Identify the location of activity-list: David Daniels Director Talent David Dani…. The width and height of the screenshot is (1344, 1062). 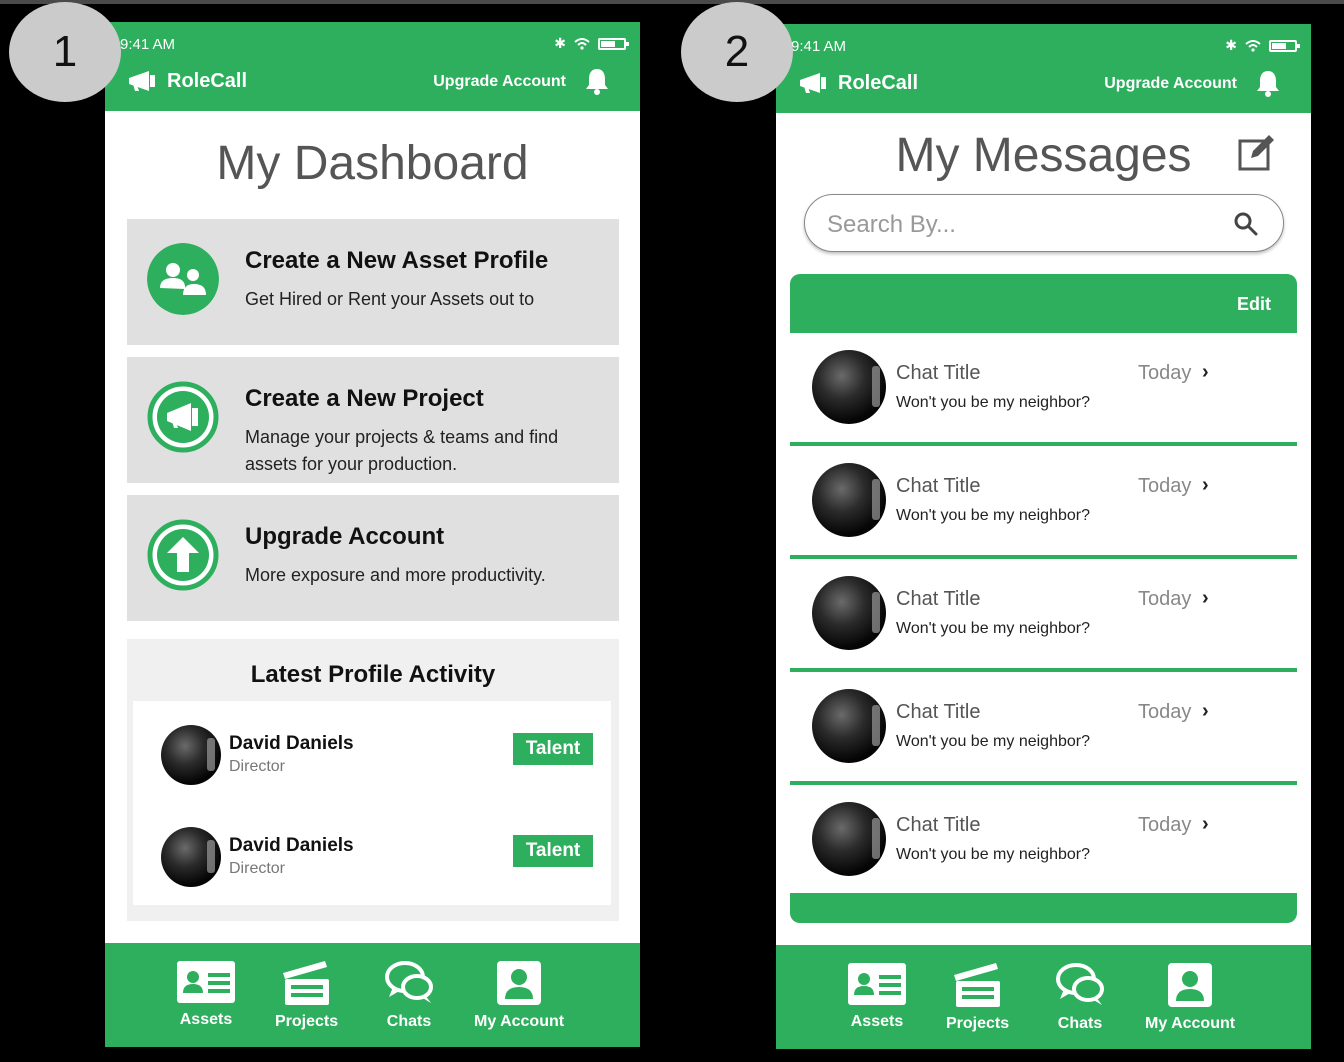
(372, 803).